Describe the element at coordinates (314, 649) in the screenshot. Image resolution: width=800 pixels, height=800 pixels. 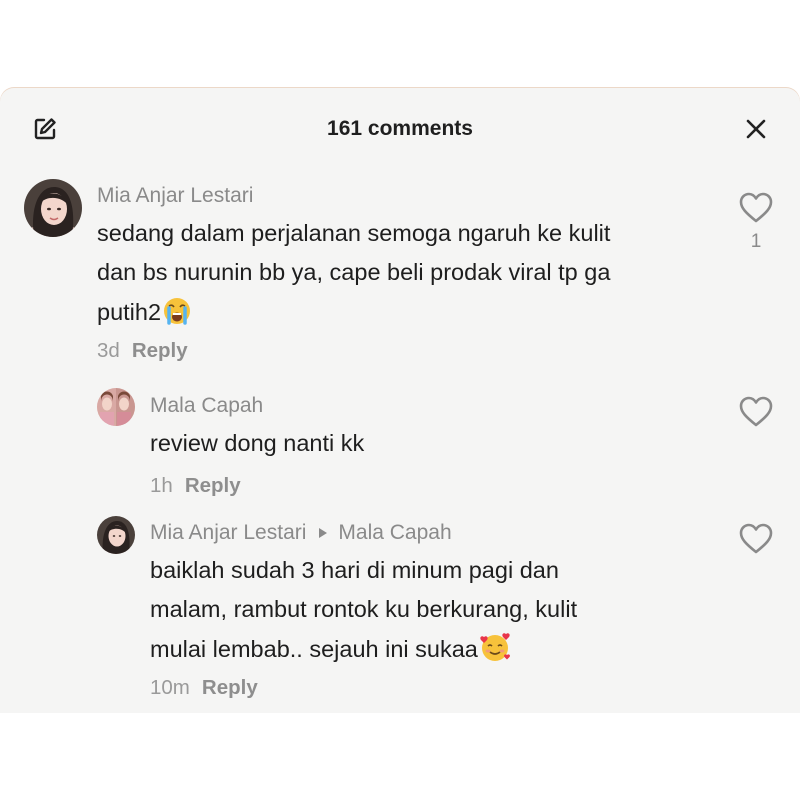
I see `comment-text-segment: mulai lembab.. sejauh ini sukaa` at that location.